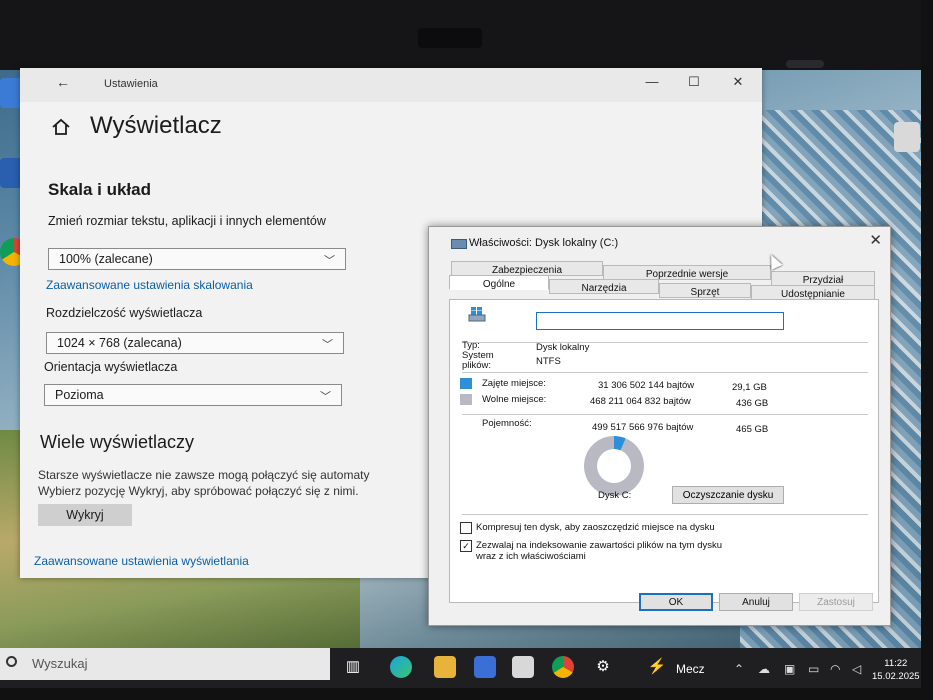  I want to click on drive-name-input, so click(660, 321).